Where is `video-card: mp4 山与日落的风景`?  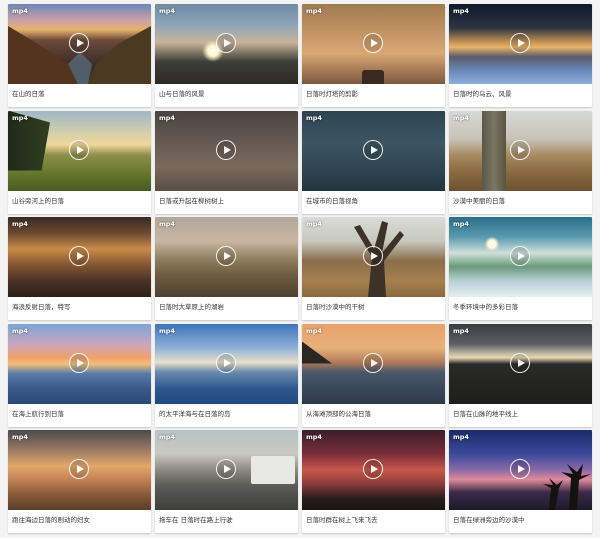 video-card: mp4 山与日落的风景 is located at coordinates (226, 55).